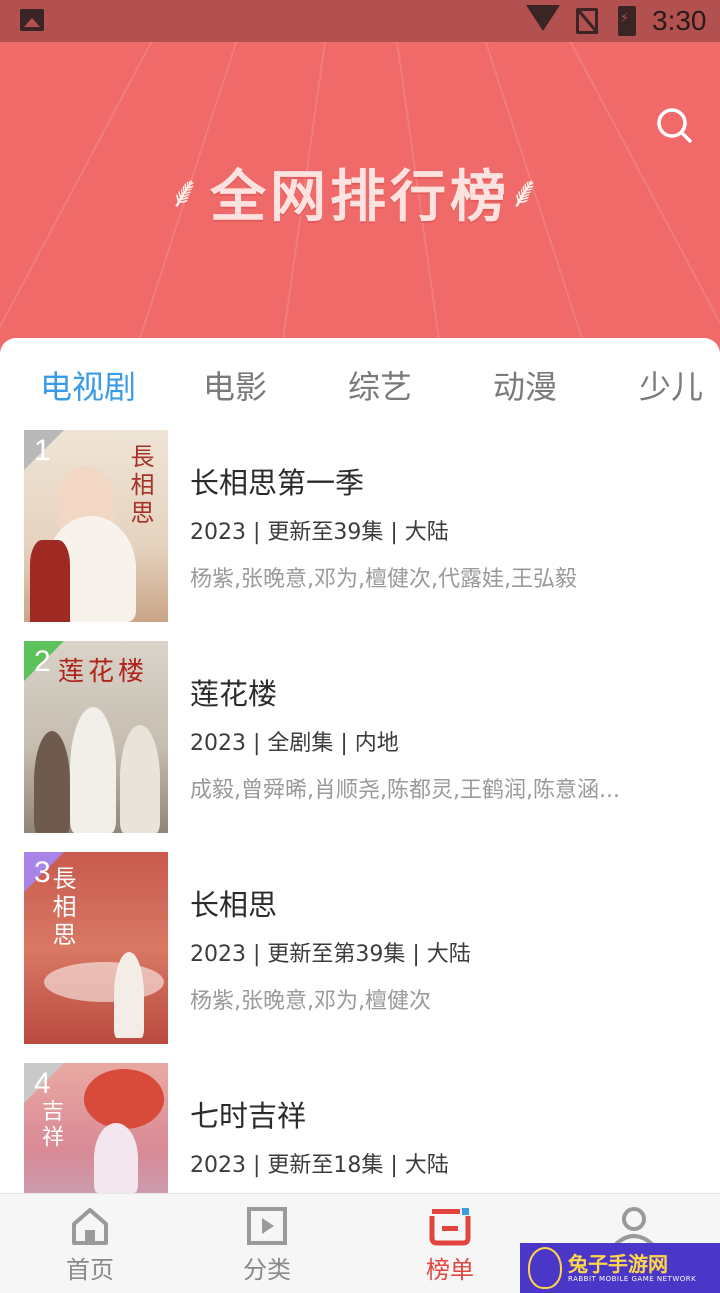 This screenshot has width=720, height=1293. I want to click on nav-home-label: 首页, so click(90, 1270).